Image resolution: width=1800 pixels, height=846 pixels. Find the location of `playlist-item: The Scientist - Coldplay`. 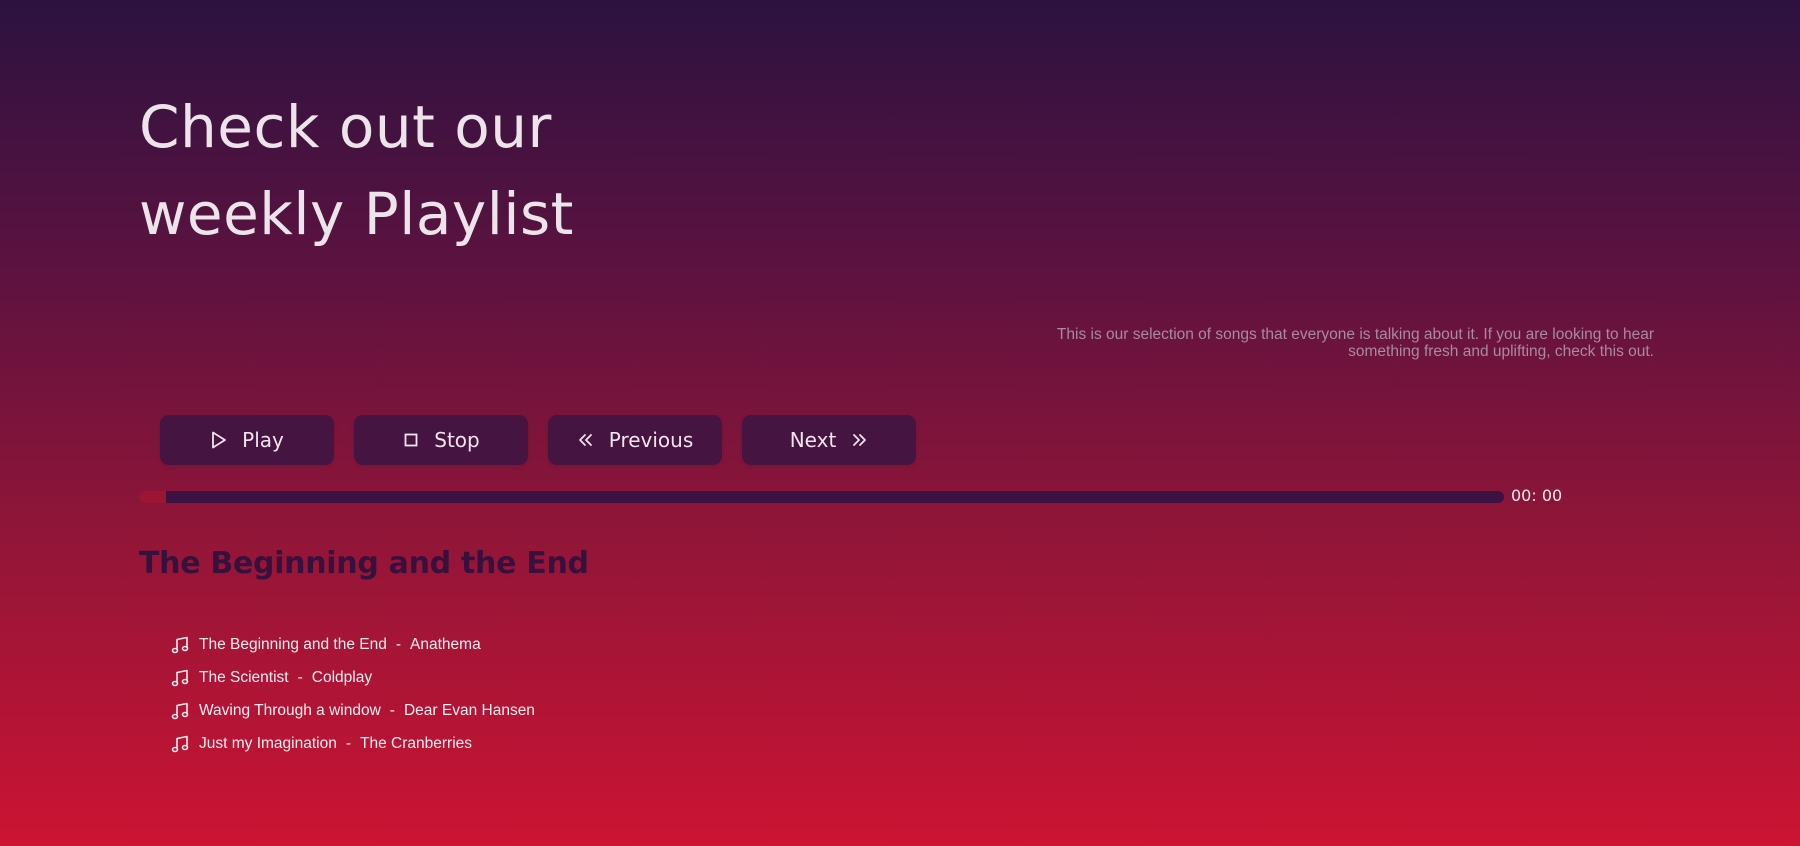

playlist-item: The Scientist - Coldplay is located at coordinates (353, 677).